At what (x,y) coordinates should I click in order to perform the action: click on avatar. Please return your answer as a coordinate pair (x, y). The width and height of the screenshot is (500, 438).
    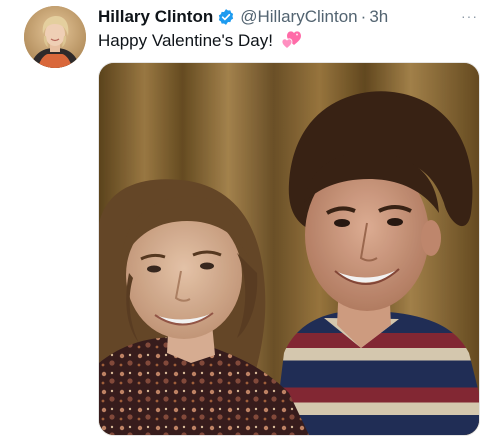
    Looking at the image, I should click on (55, 37).